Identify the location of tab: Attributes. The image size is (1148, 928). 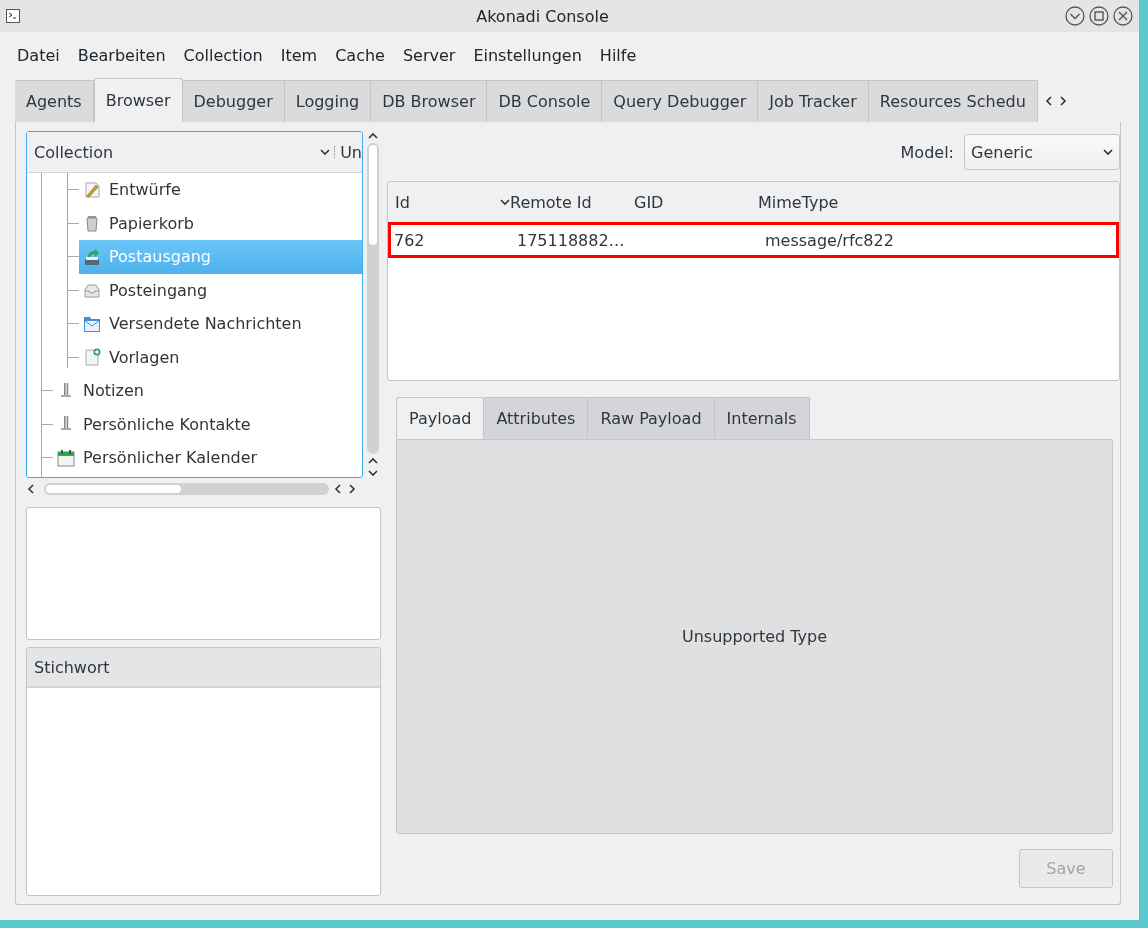
(536, 418).